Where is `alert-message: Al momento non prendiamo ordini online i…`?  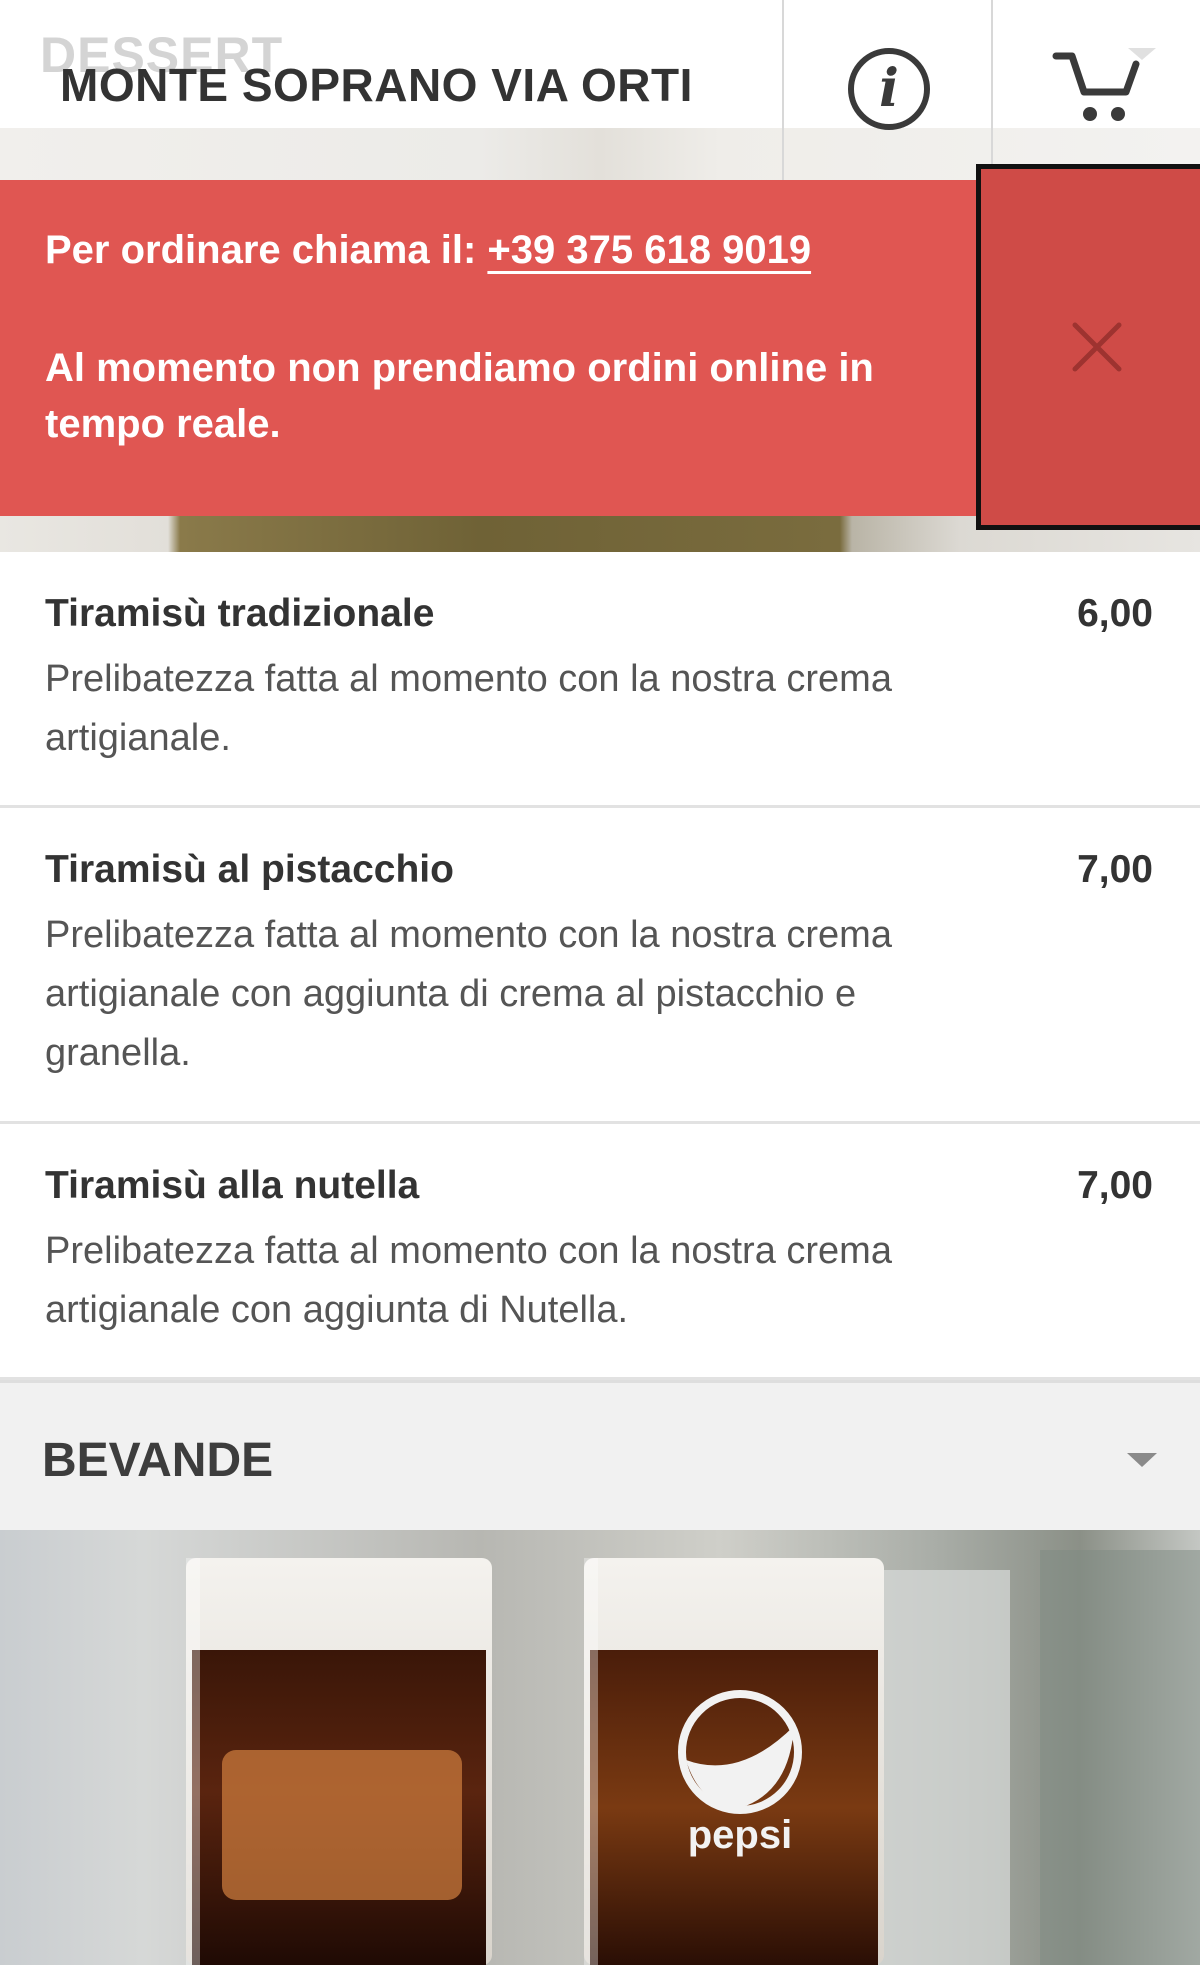
alert-message: Al momento non prendiamo ordini online i… is located at coordinates (459, 396).